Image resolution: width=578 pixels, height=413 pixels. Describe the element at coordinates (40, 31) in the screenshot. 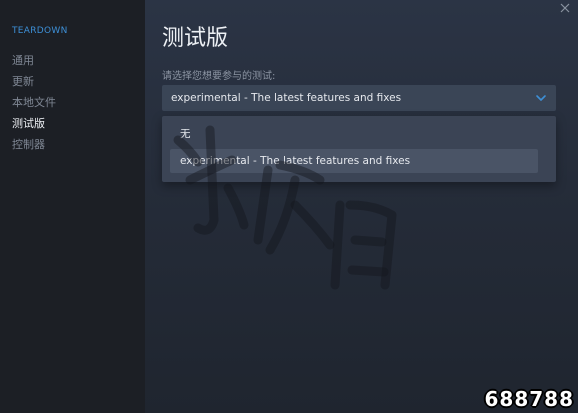

I see `game-title: TEARDOWN` at that location.